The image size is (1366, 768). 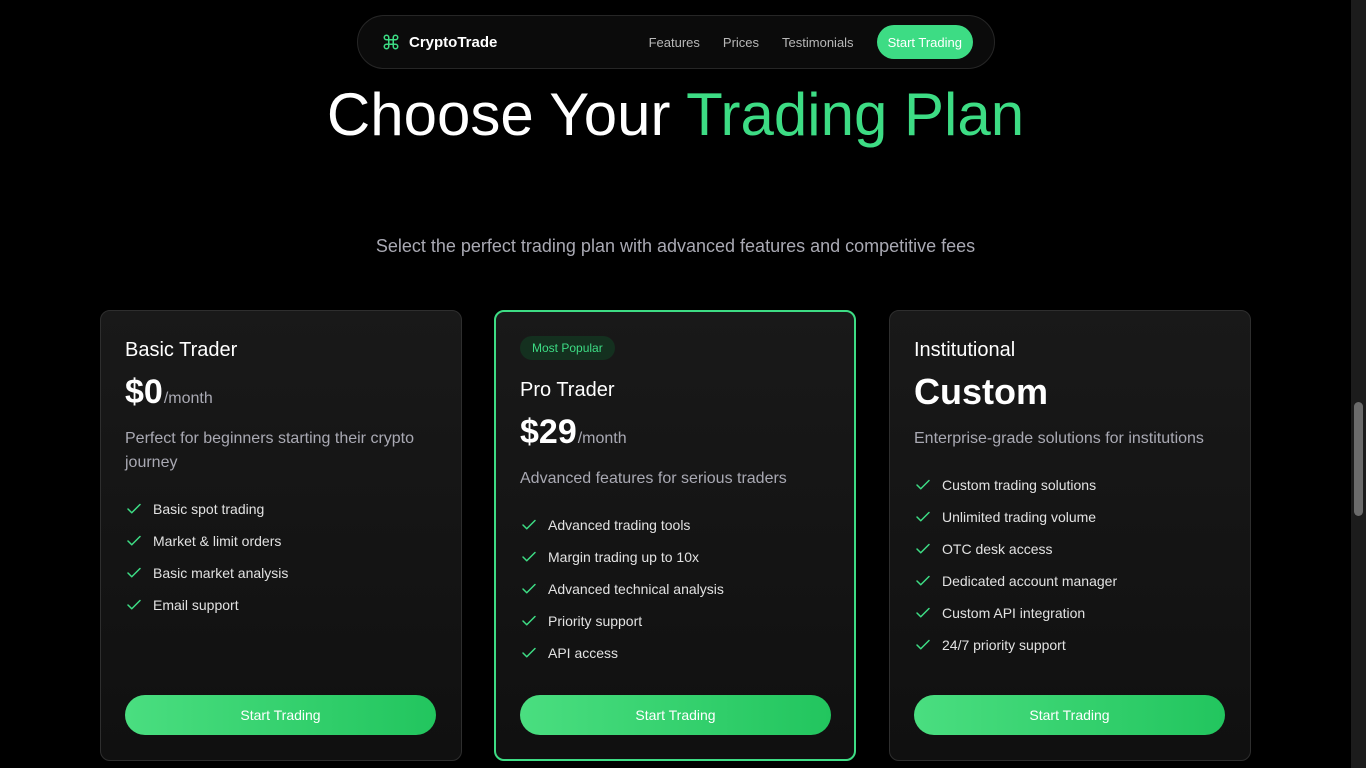 I want to click on feature-text: Custom API integration, so click(x=1014, y=613).